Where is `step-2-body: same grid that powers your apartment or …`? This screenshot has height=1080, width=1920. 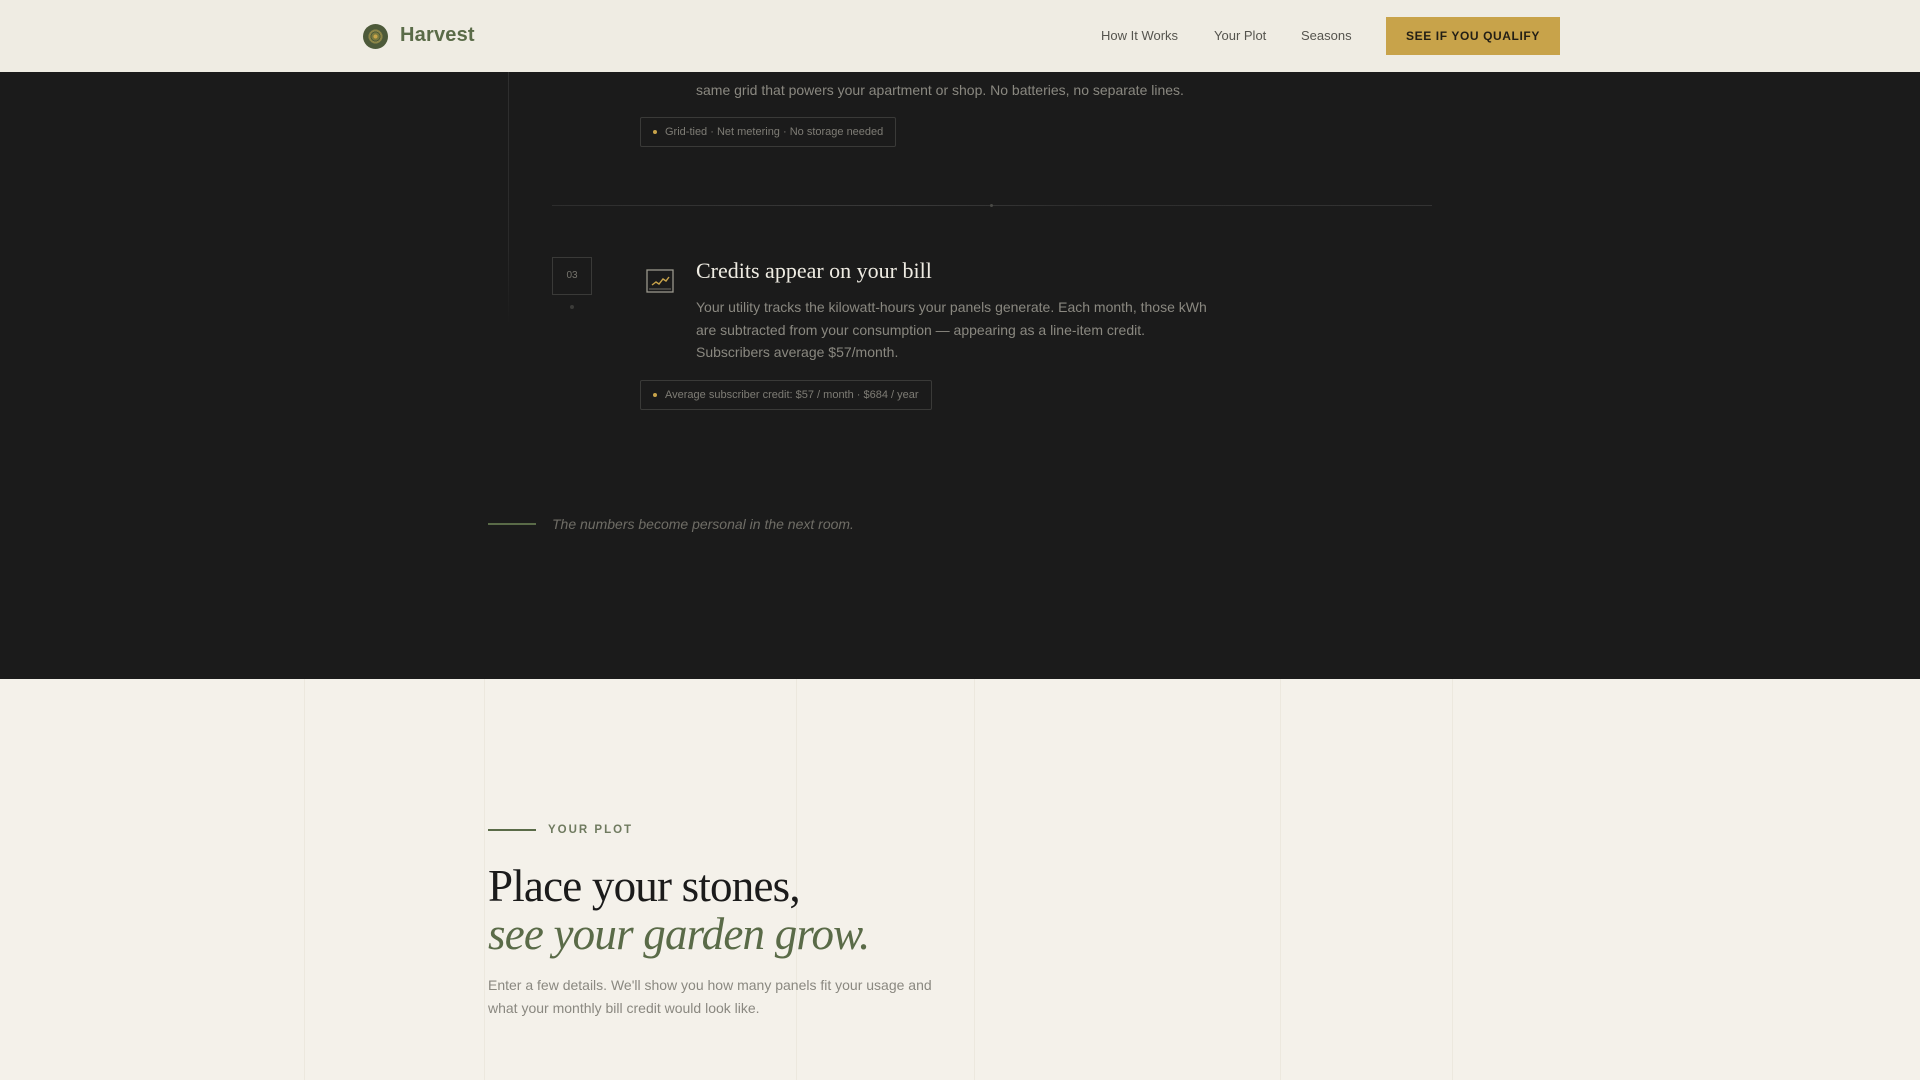
step-2-body: same grid that powers your apartment or … is located at coordinates (940, 90).